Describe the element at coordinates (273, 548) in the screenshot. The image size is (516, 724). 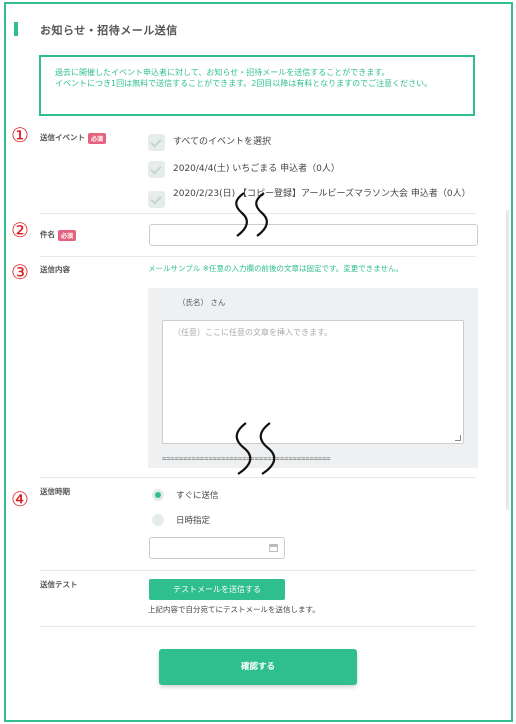
I see `calendar-icon` at that location.